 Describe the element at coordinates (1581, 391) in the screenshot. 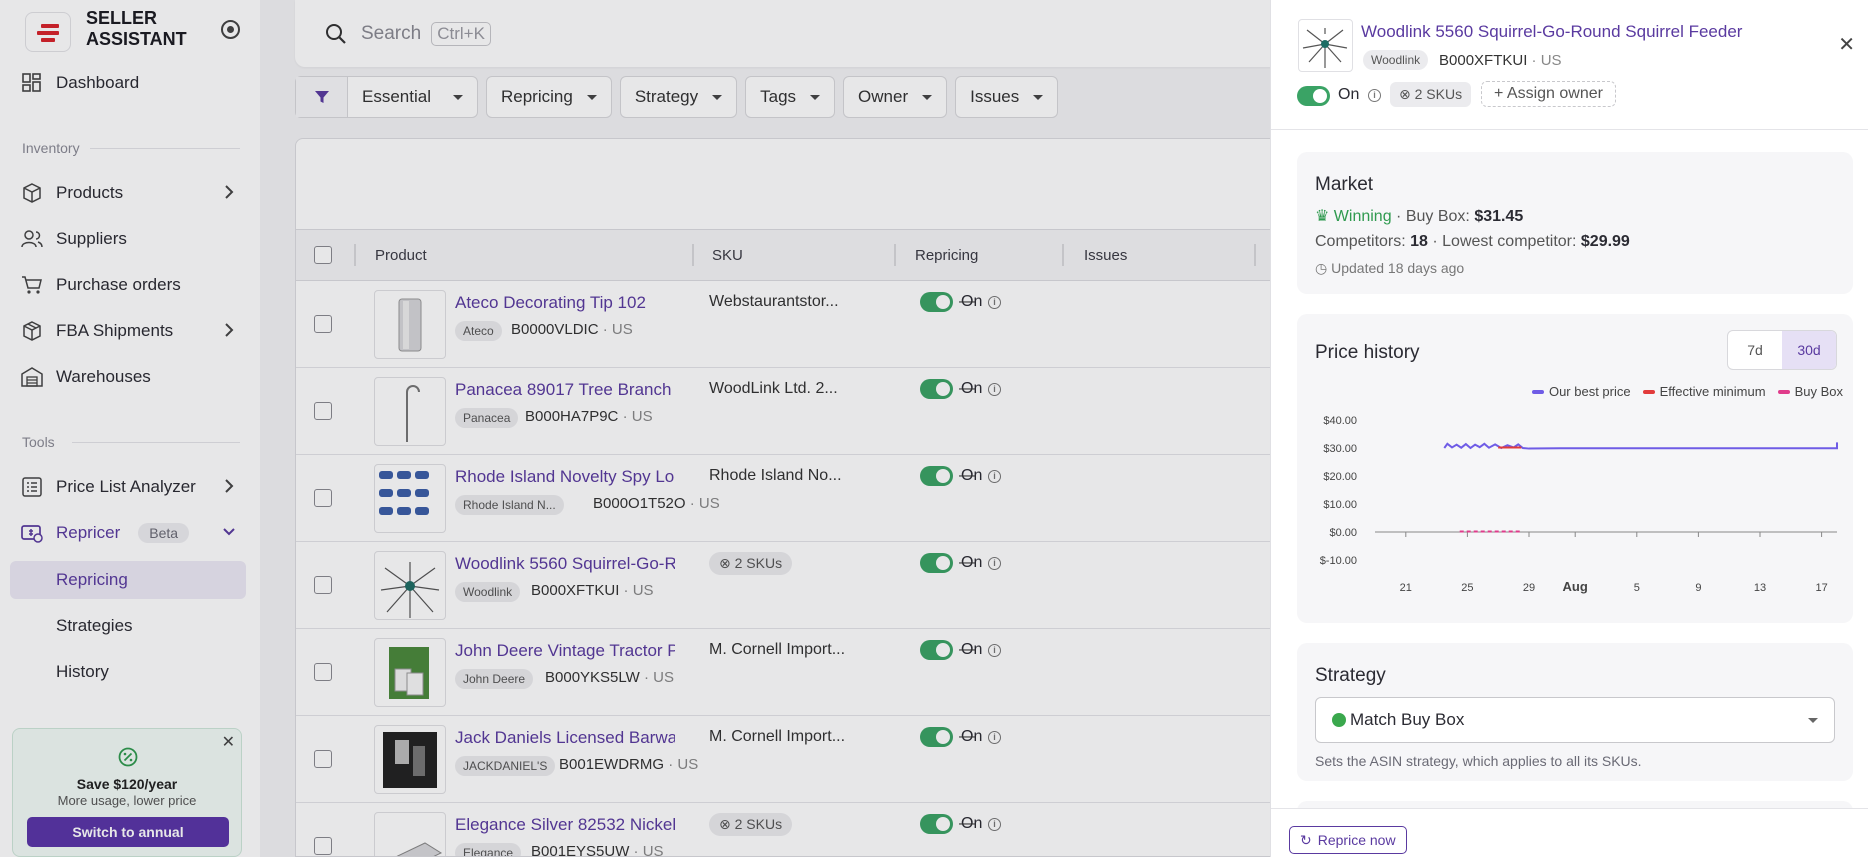

I see `legend-our-best-price: Our best price` at that location.